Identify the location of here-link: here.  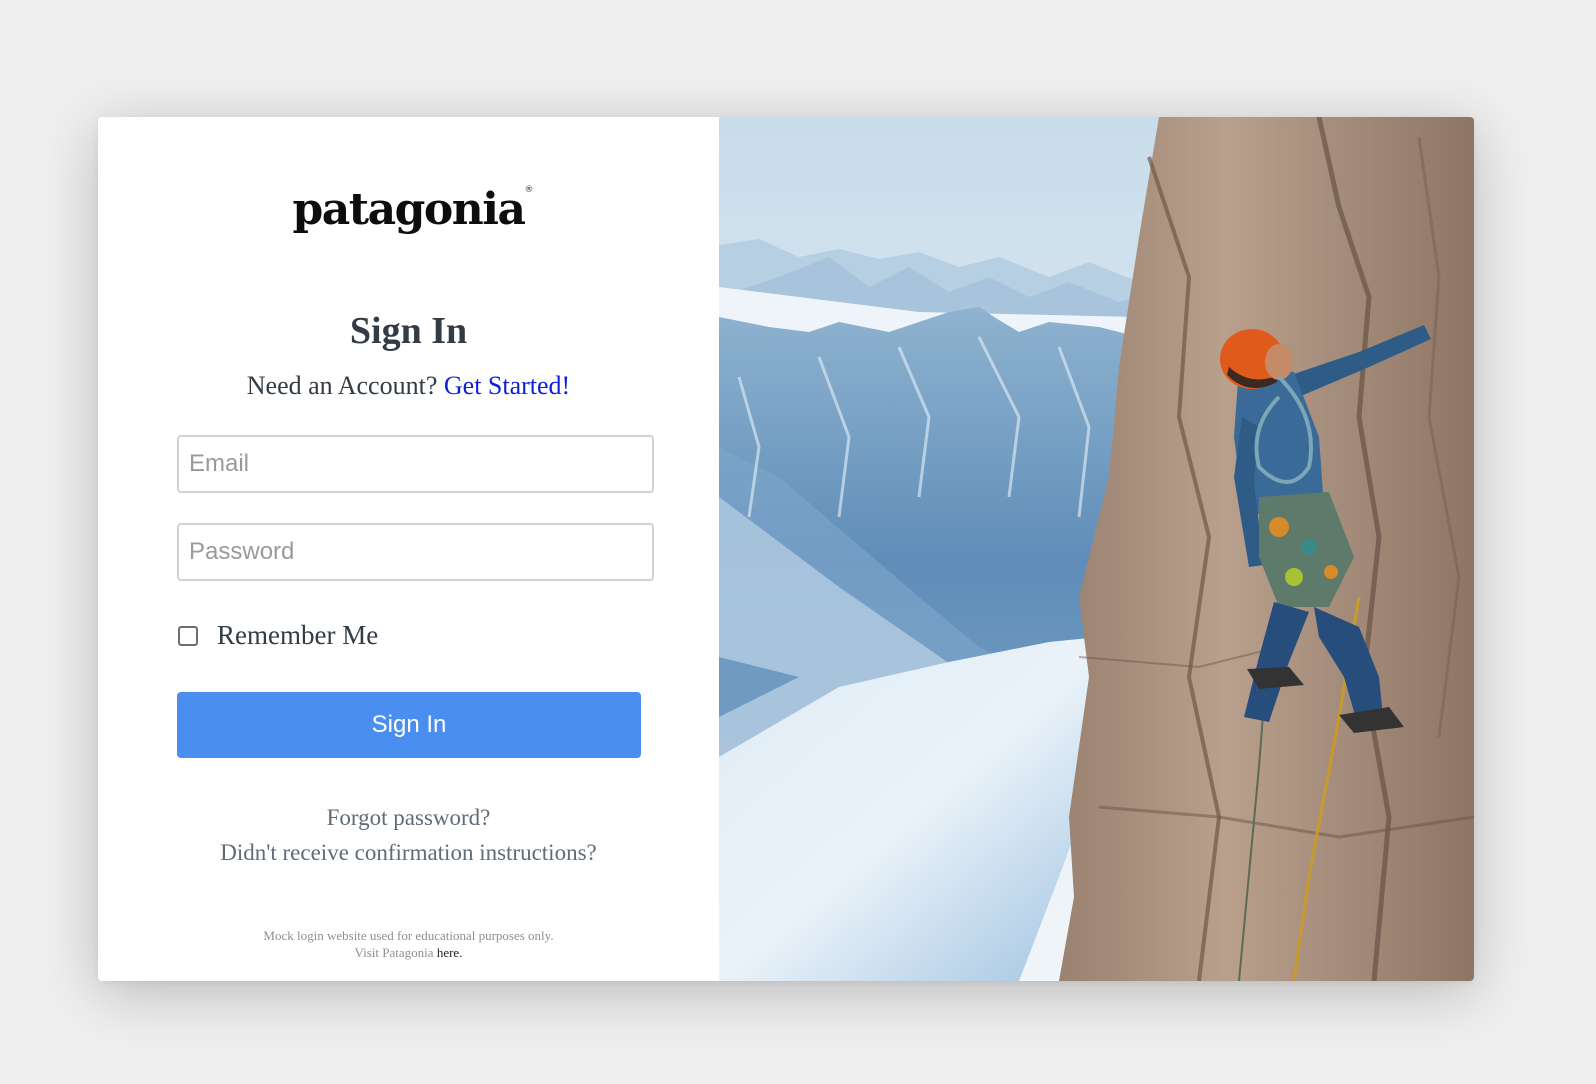
(448, 952).